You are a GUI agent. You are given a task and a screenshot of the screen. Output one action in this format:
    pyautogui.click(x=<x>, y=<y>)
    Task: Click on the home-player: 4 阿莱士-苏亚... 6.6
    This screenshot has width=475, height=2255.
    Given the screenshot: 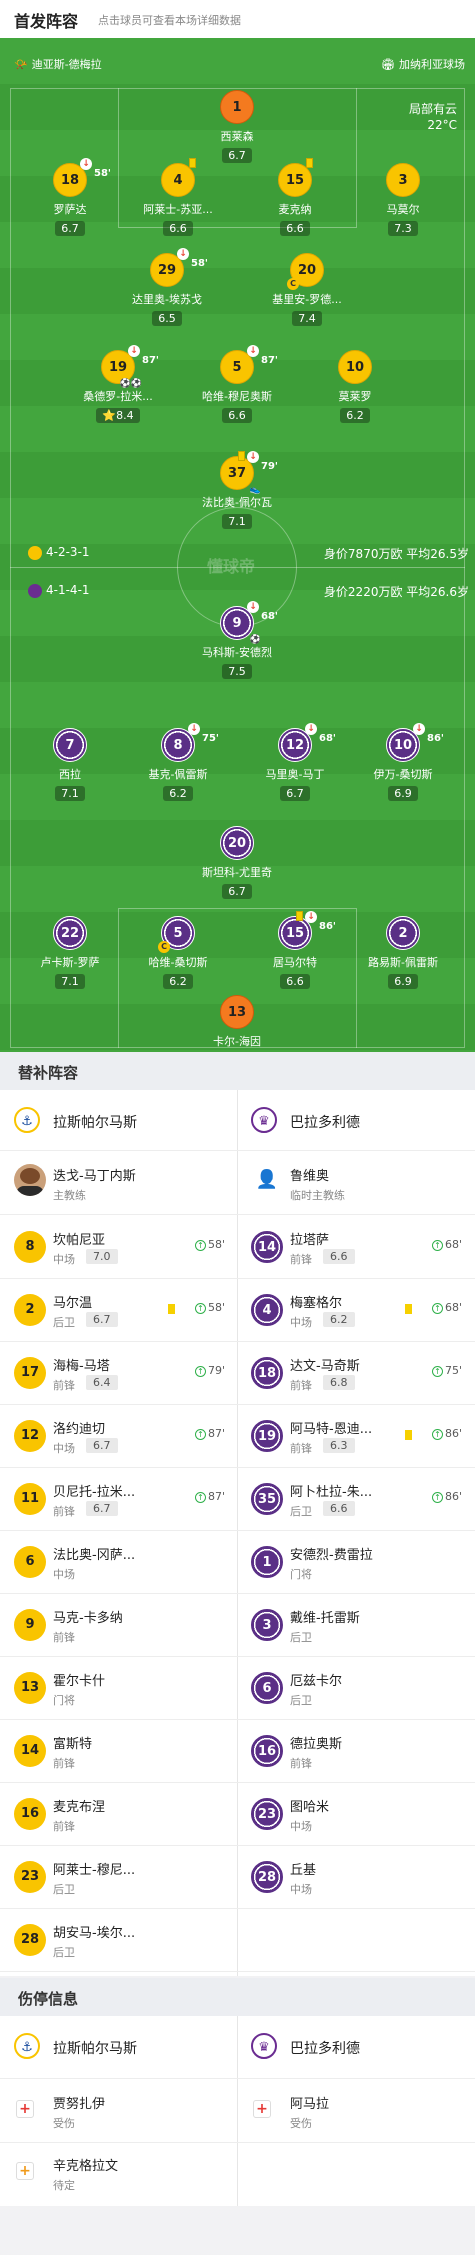 What is the action you would take?
    pyautogui.click(x=178, y=197)
    